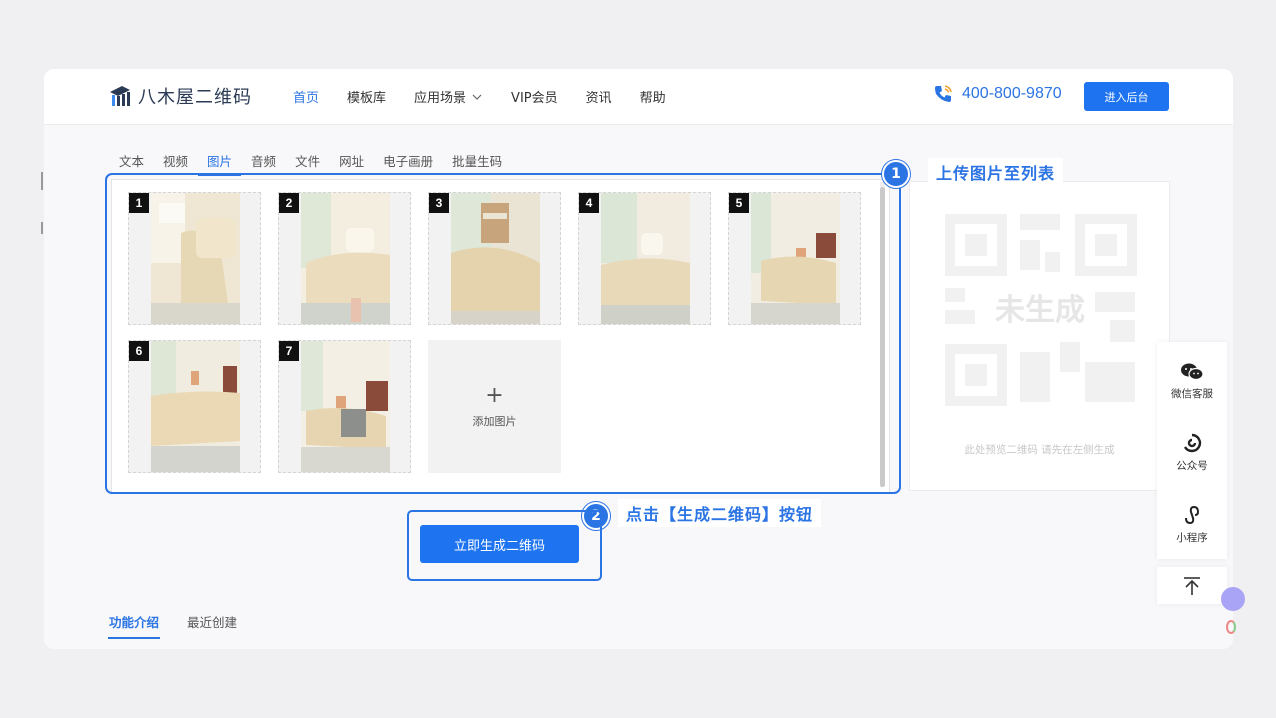 This screenshot has width=1276, height=718. I want to click on floating-service-panel: 微信客服 公众号 小程序, so click(1192, 450).